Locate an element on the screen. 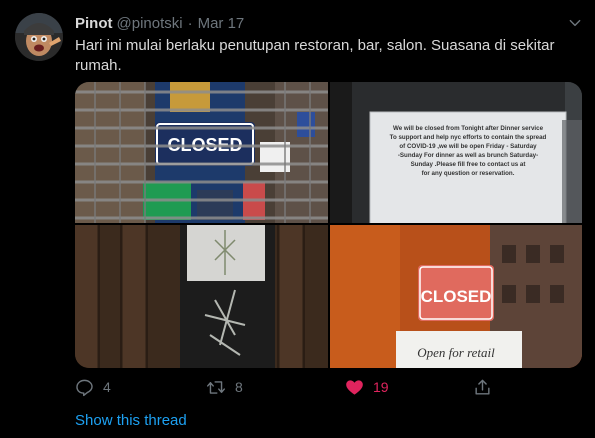  retweet-icon is located at coordinates (216, 387).